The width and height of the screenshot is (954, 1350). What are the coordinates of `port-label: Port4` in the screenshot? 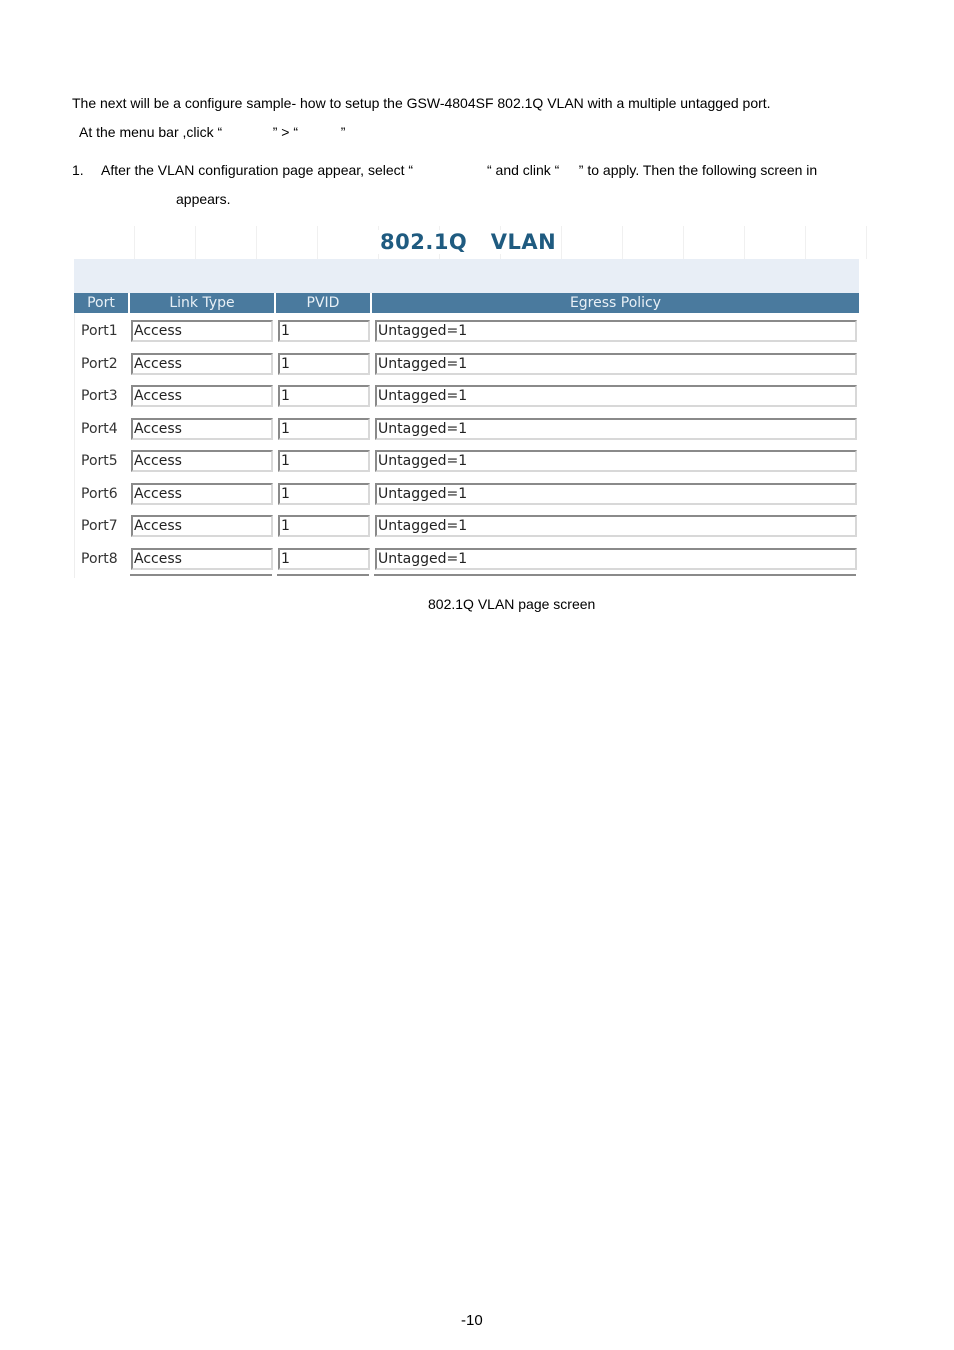 It's located at (99, 428).